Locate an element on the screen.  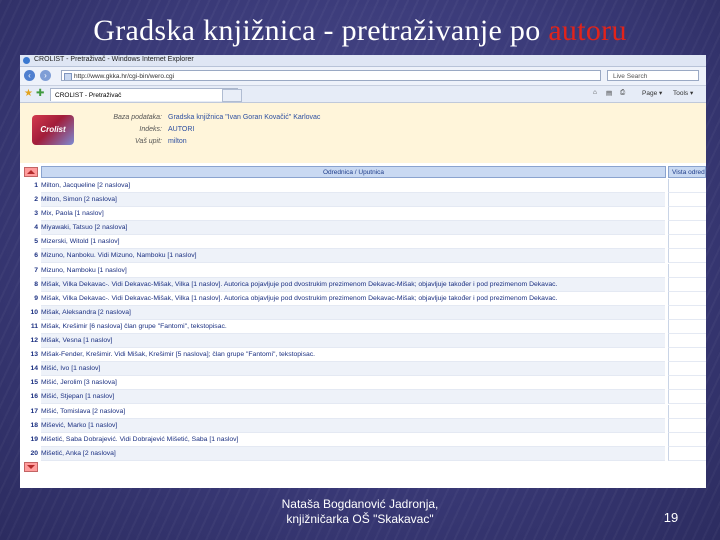
row-number: 7 is located at coordinates (36, 270).